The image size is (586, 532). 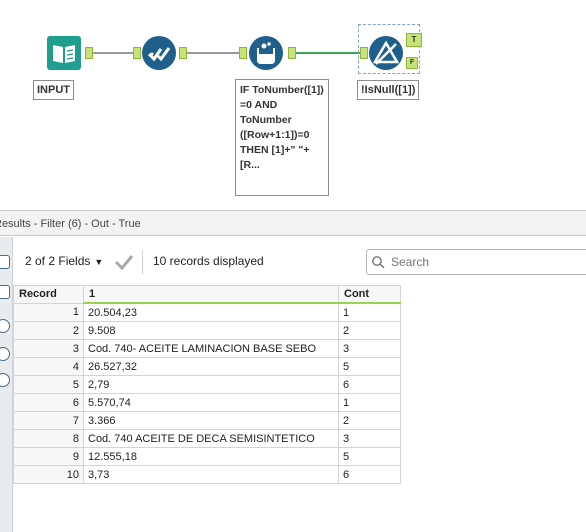 I want to click on select-check-icon, so click(x=159, y=53).